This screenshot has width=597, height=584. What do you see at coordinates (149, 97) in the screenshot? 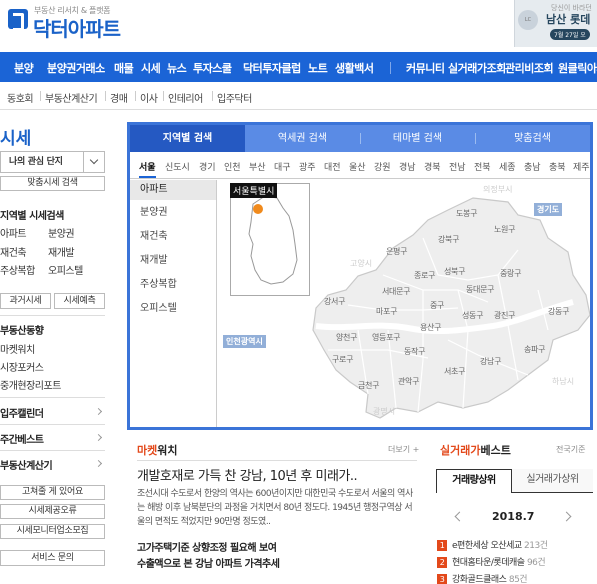
I see `subnav-item-moving: 이사` at bounding box center [149, 97].